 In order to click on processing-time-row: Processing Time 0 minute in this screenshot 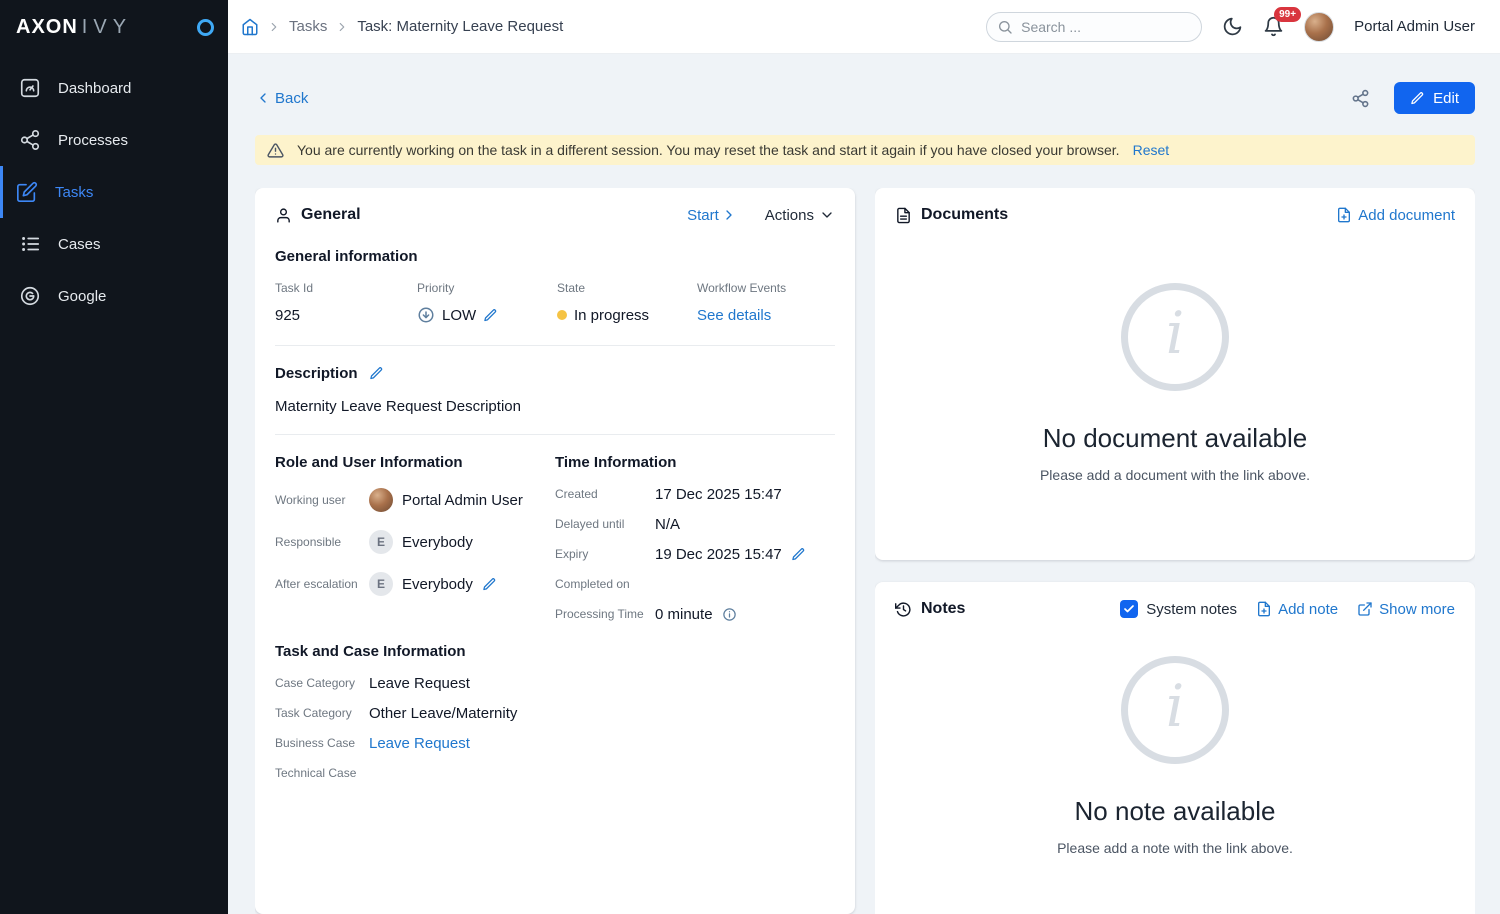, I will do `click(695, 614)`.